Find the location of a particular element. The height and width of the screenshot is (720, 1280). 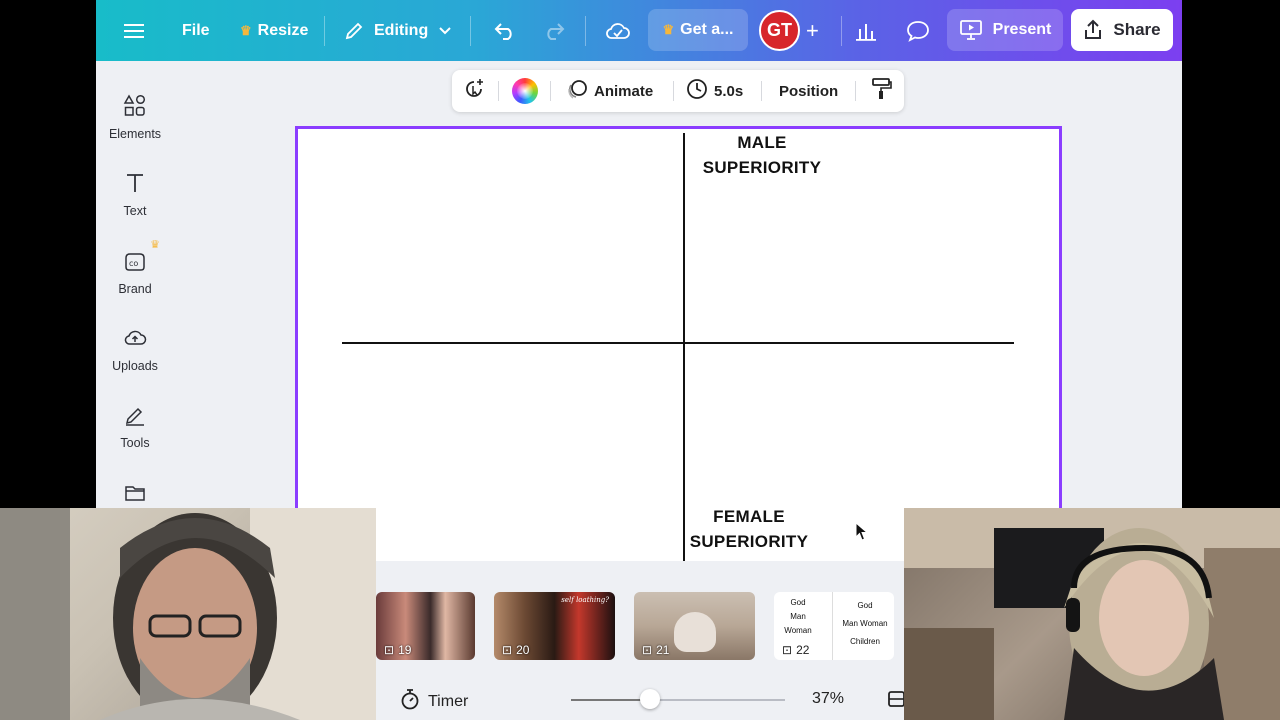

comments-button is located at coordinates (918, 30).